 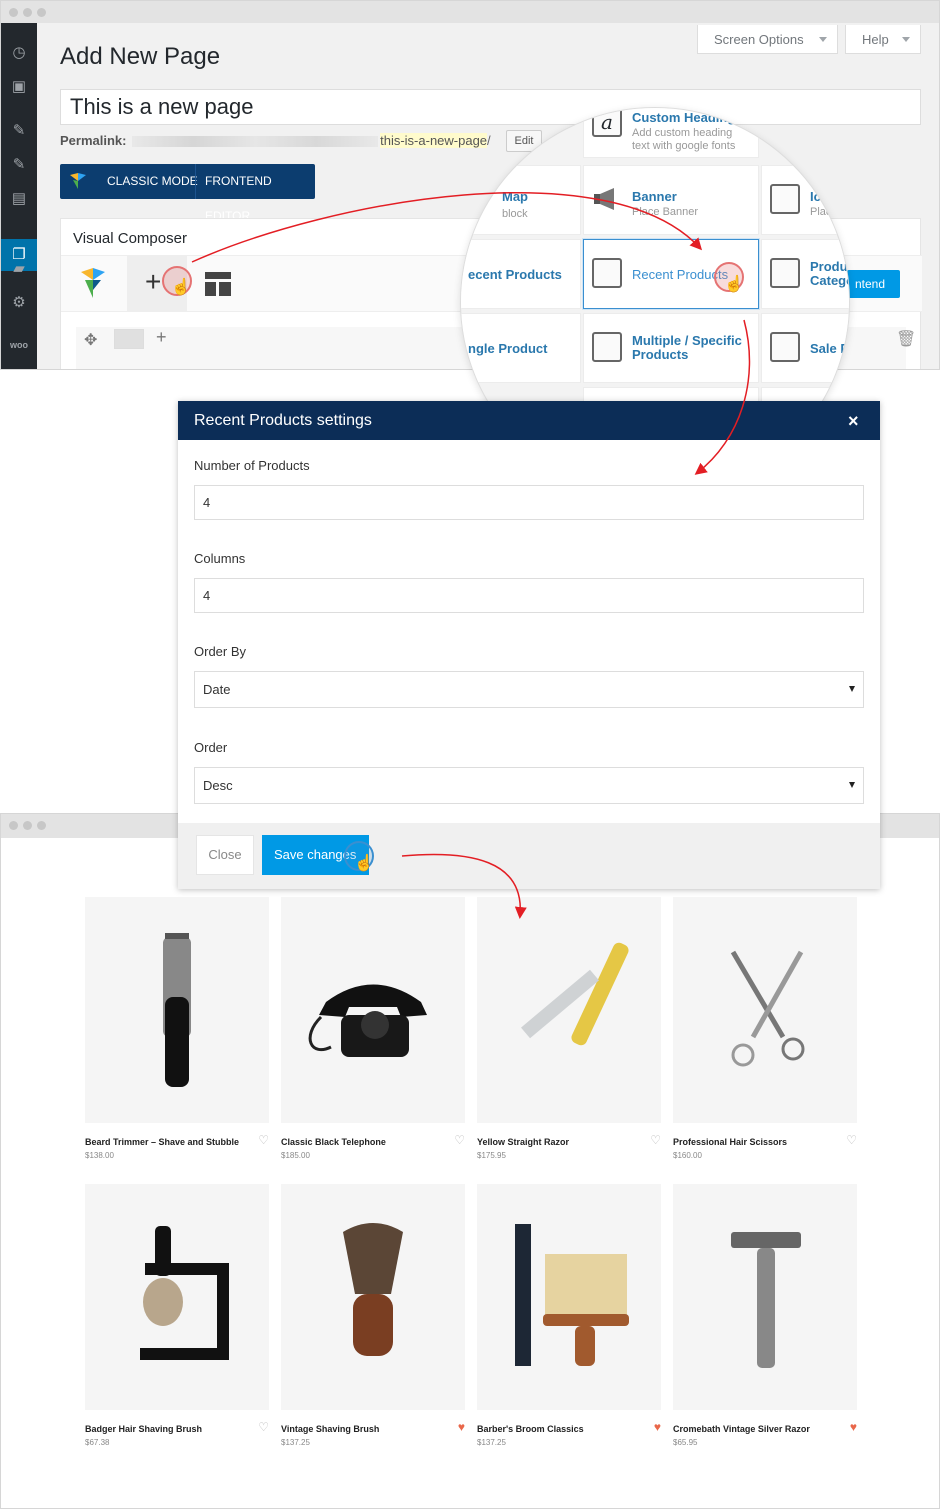 I want to click on arrow-to-dialog, so click(x=722, y=397).